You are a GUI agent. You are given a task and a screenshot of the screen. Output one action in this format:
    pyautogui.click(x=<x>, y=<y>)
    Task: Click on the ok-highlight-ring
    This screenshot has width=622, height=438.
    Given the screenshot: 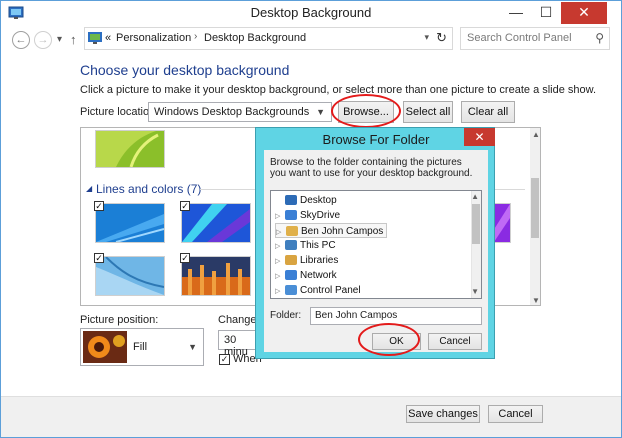 What is the action you would take?
    pyautogui.click(x=389, y=339)
    